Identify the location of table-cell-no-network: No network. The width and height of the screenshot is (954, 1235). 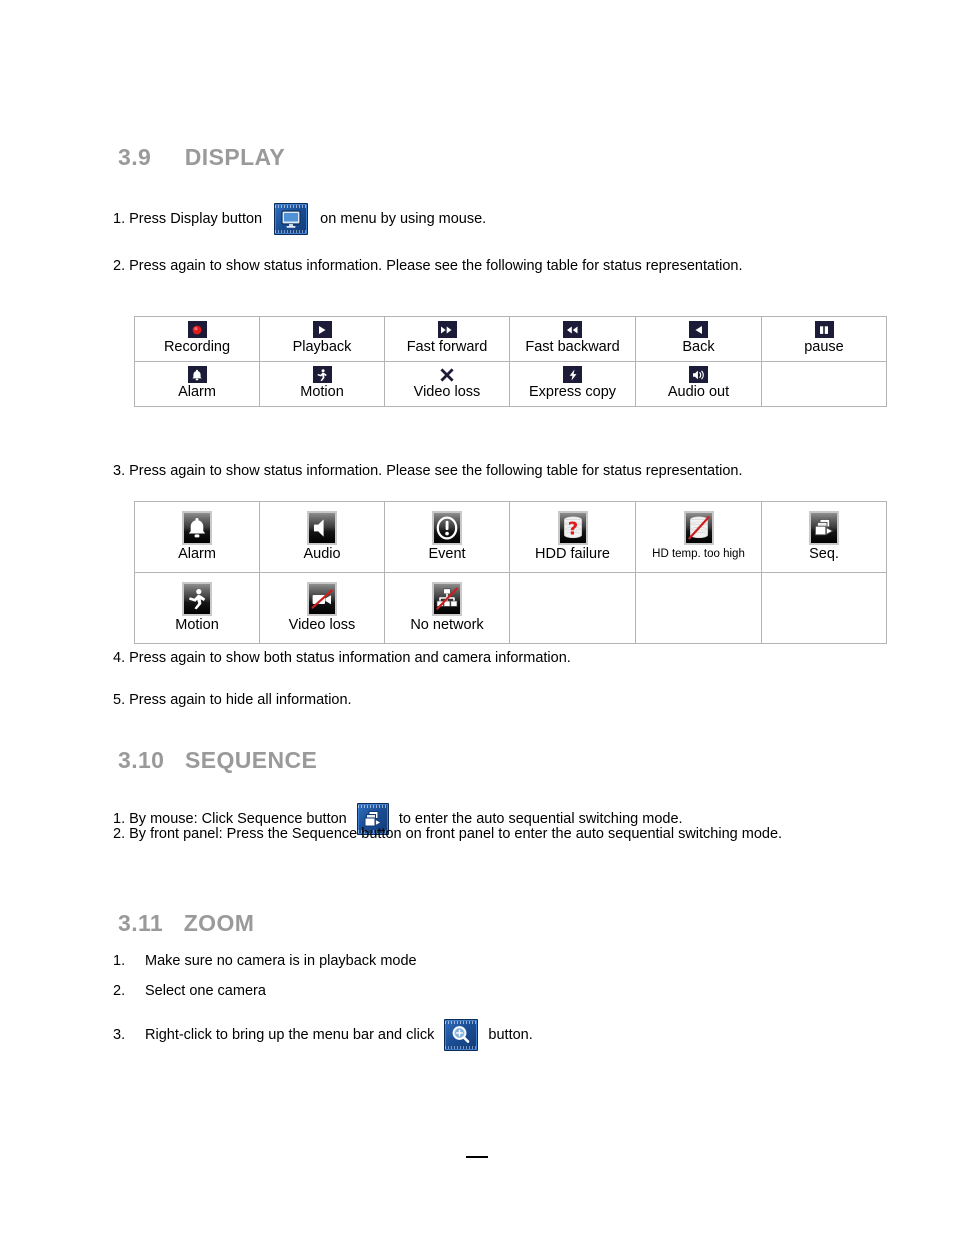
(447, 608).